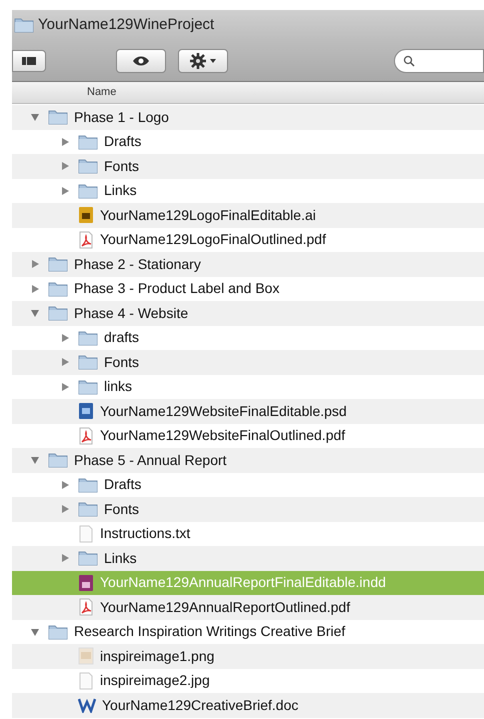 Image resolution: width=484 pixels, height=719 pixels. I want to click on file-row: YourName129WebsiteFinalEditable.psd, so click(248, 411).